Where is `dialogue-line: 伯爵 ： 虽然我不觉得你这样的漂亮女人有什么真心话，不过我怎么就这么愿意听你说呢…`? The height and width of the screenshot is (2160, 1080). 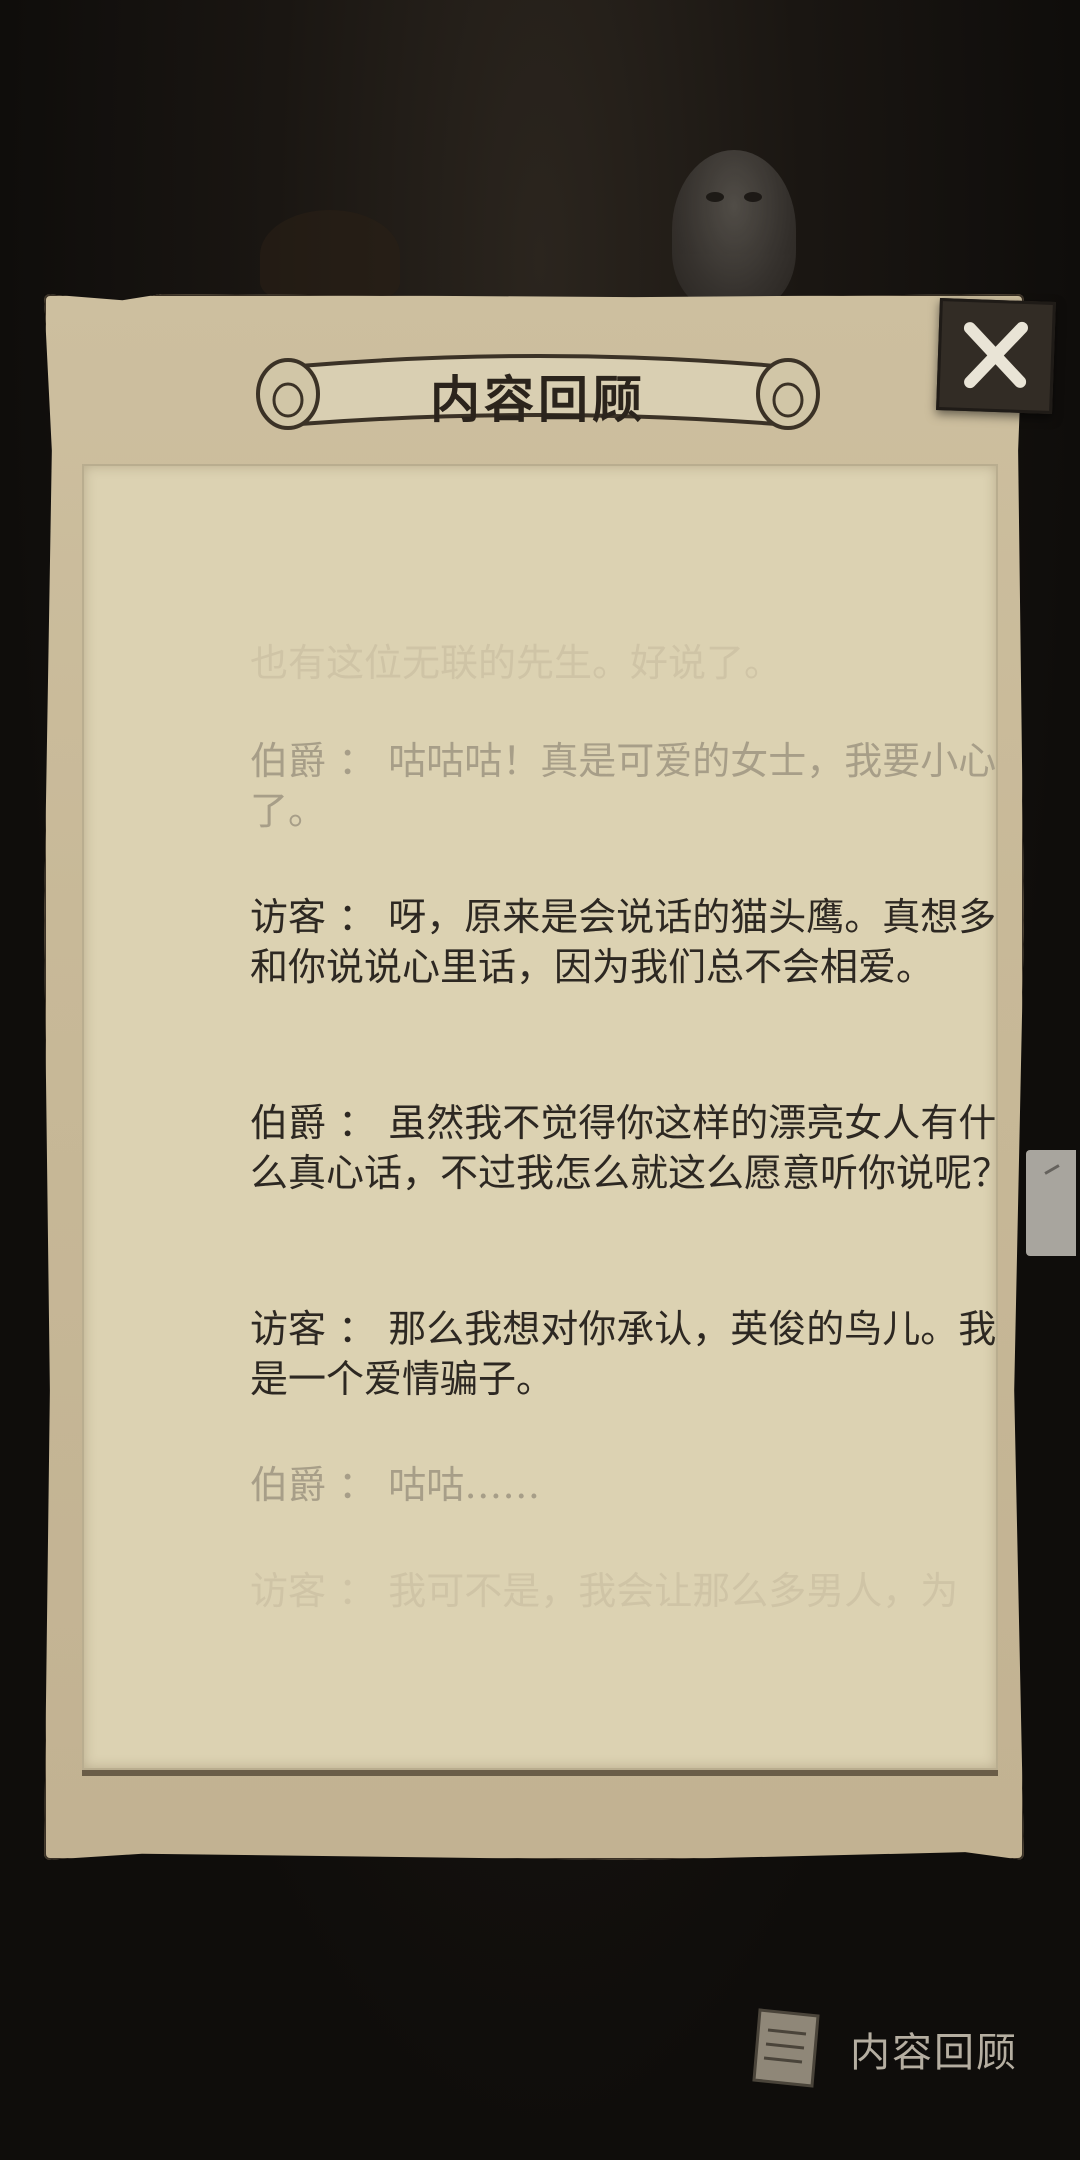 dialogue-line: 伯爵 ： 虽然我不觉得你这样的漂亮女人有什么真心话，不过我怎么就这么愿意听你说呢… is located at coordinates (623, 1148).